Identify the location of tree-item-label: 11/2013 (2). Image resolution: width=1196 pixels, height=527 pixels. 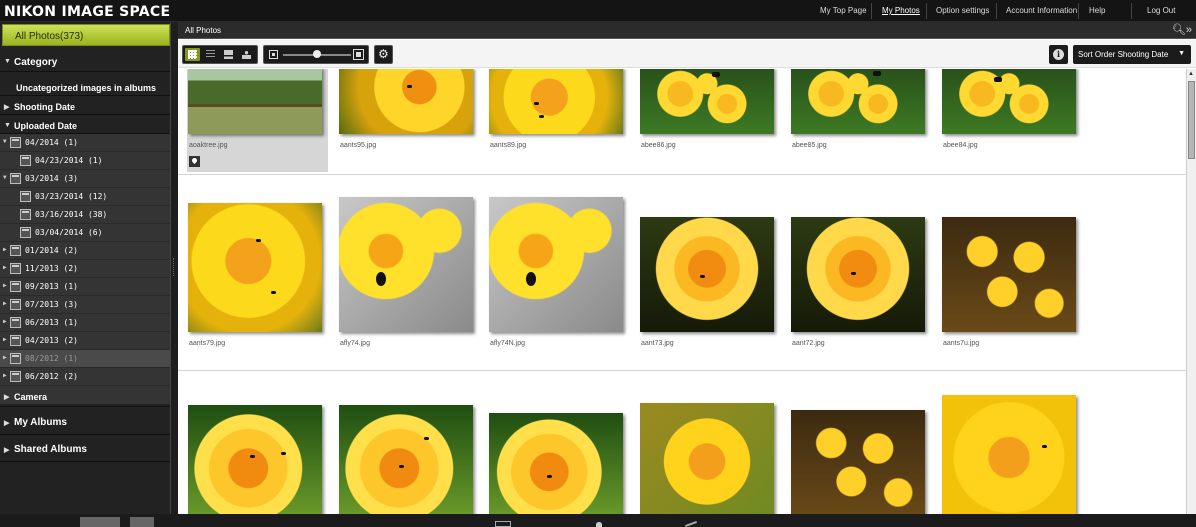
(51, 268).